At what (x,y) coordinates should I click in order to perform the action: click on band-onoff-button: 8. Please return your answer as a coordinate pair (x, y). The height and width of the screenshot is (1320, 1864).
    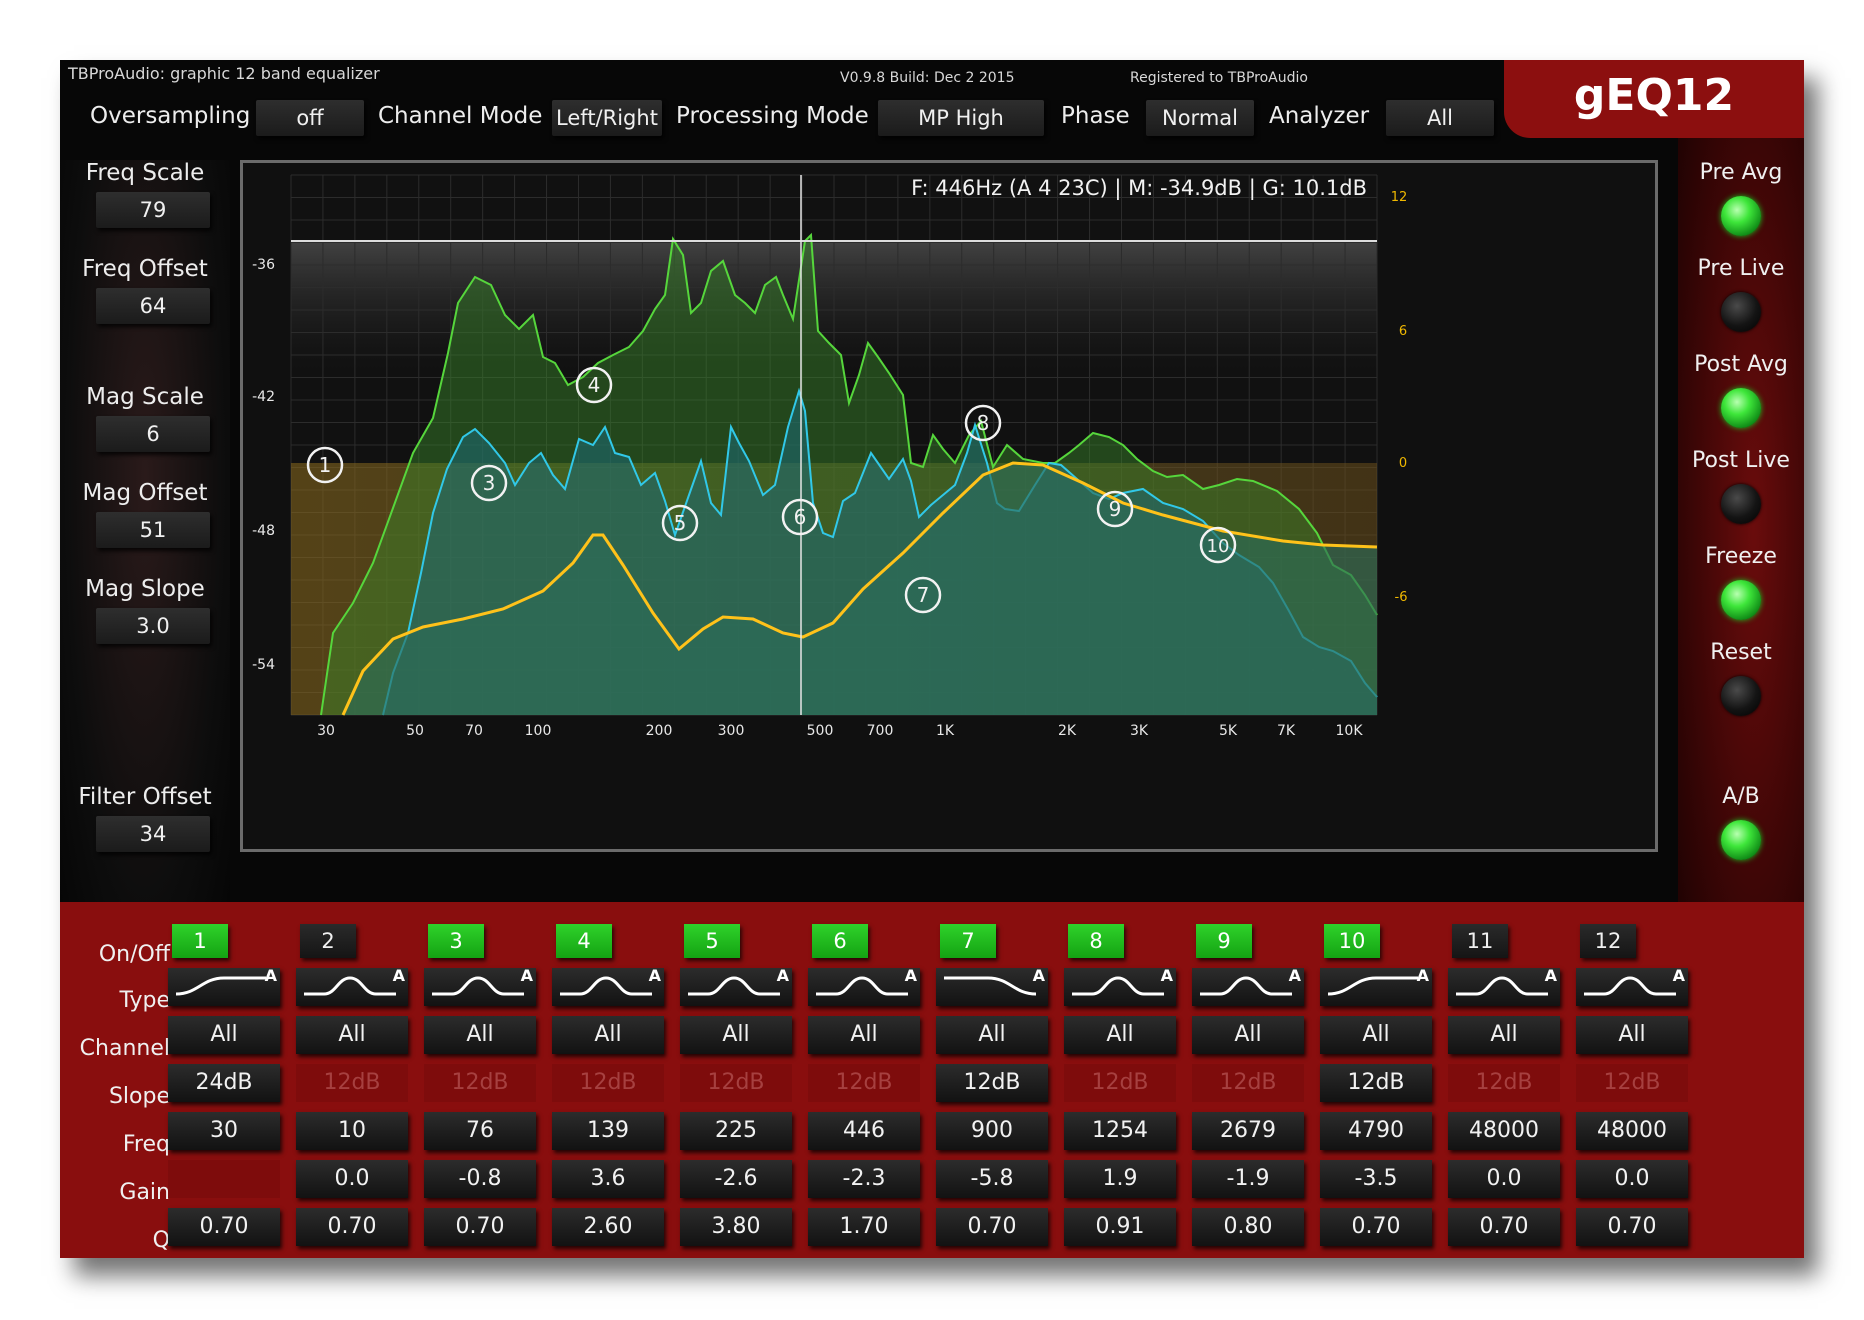
    Looking at the image, I should click on (1096, 941).